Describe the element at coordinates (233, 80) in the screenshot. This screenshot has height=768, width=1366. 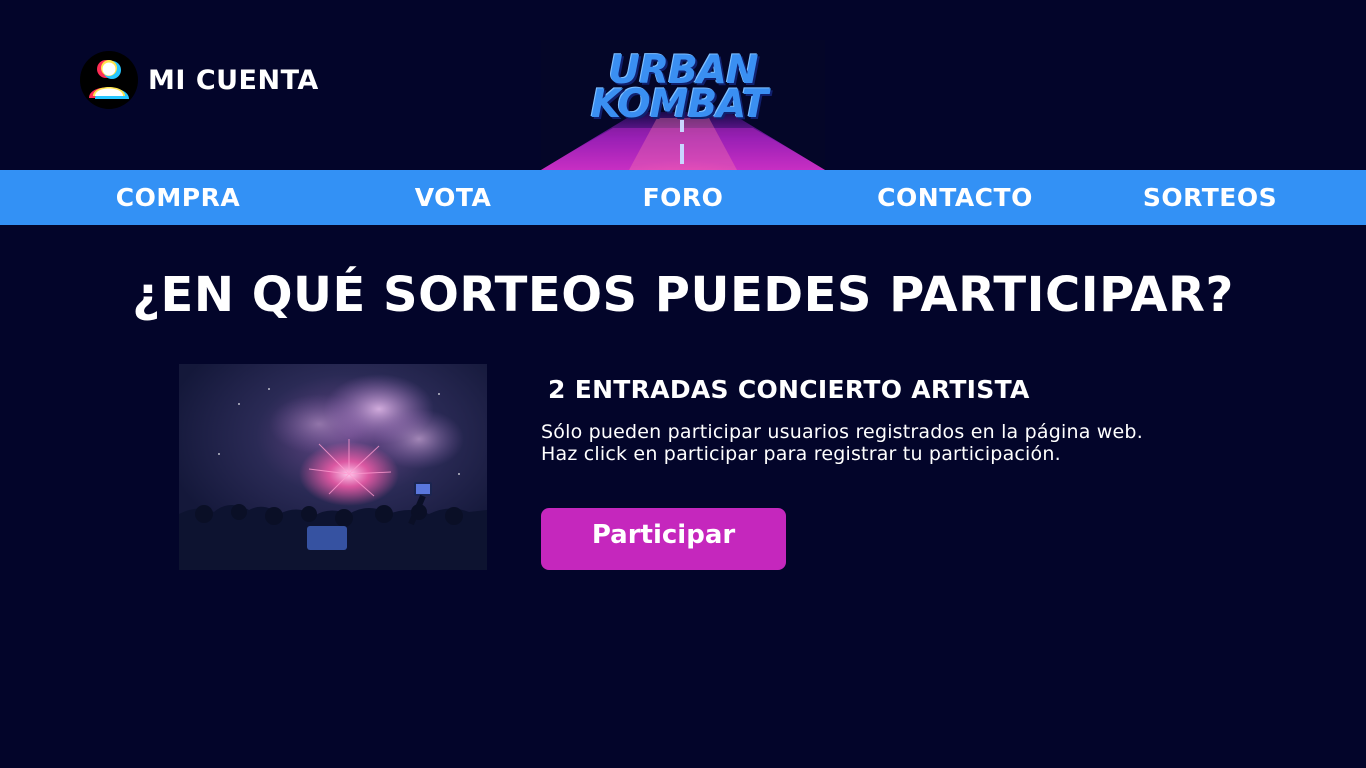
I see `my-account-label: MI CUENTA` at that location.